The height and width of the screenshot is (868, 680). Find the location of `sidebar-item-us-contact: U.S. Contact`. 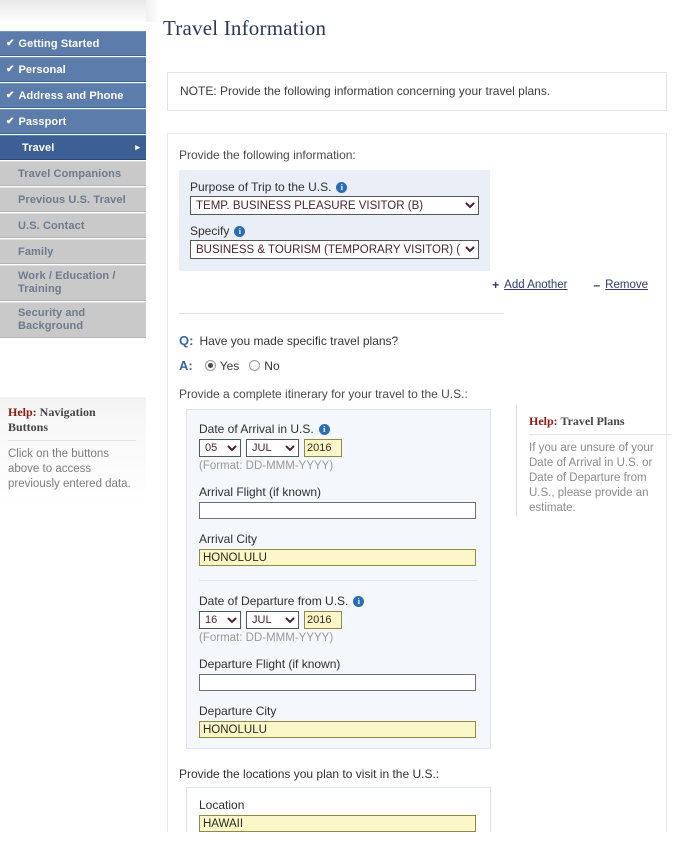

sidebar-item-us-contact: U.S. Contact is located at coordinates (73, 225).